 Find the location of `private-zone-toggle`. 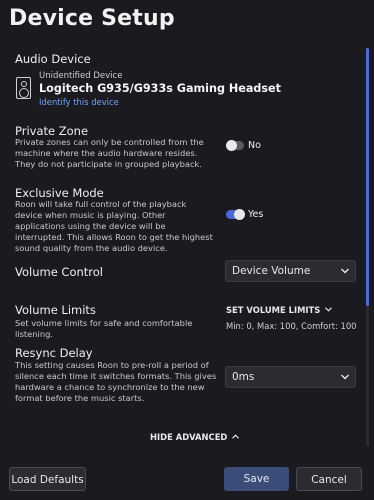

private-zone-toggle is located at coordinates (235, 145).